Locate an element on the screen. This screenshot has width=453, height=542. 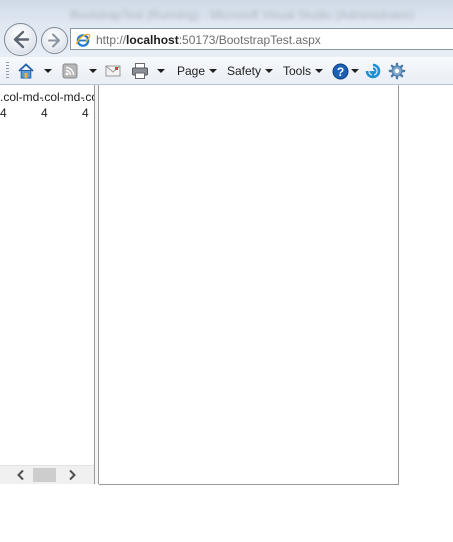
page-menu: Page is located at coordinates (197, 71).